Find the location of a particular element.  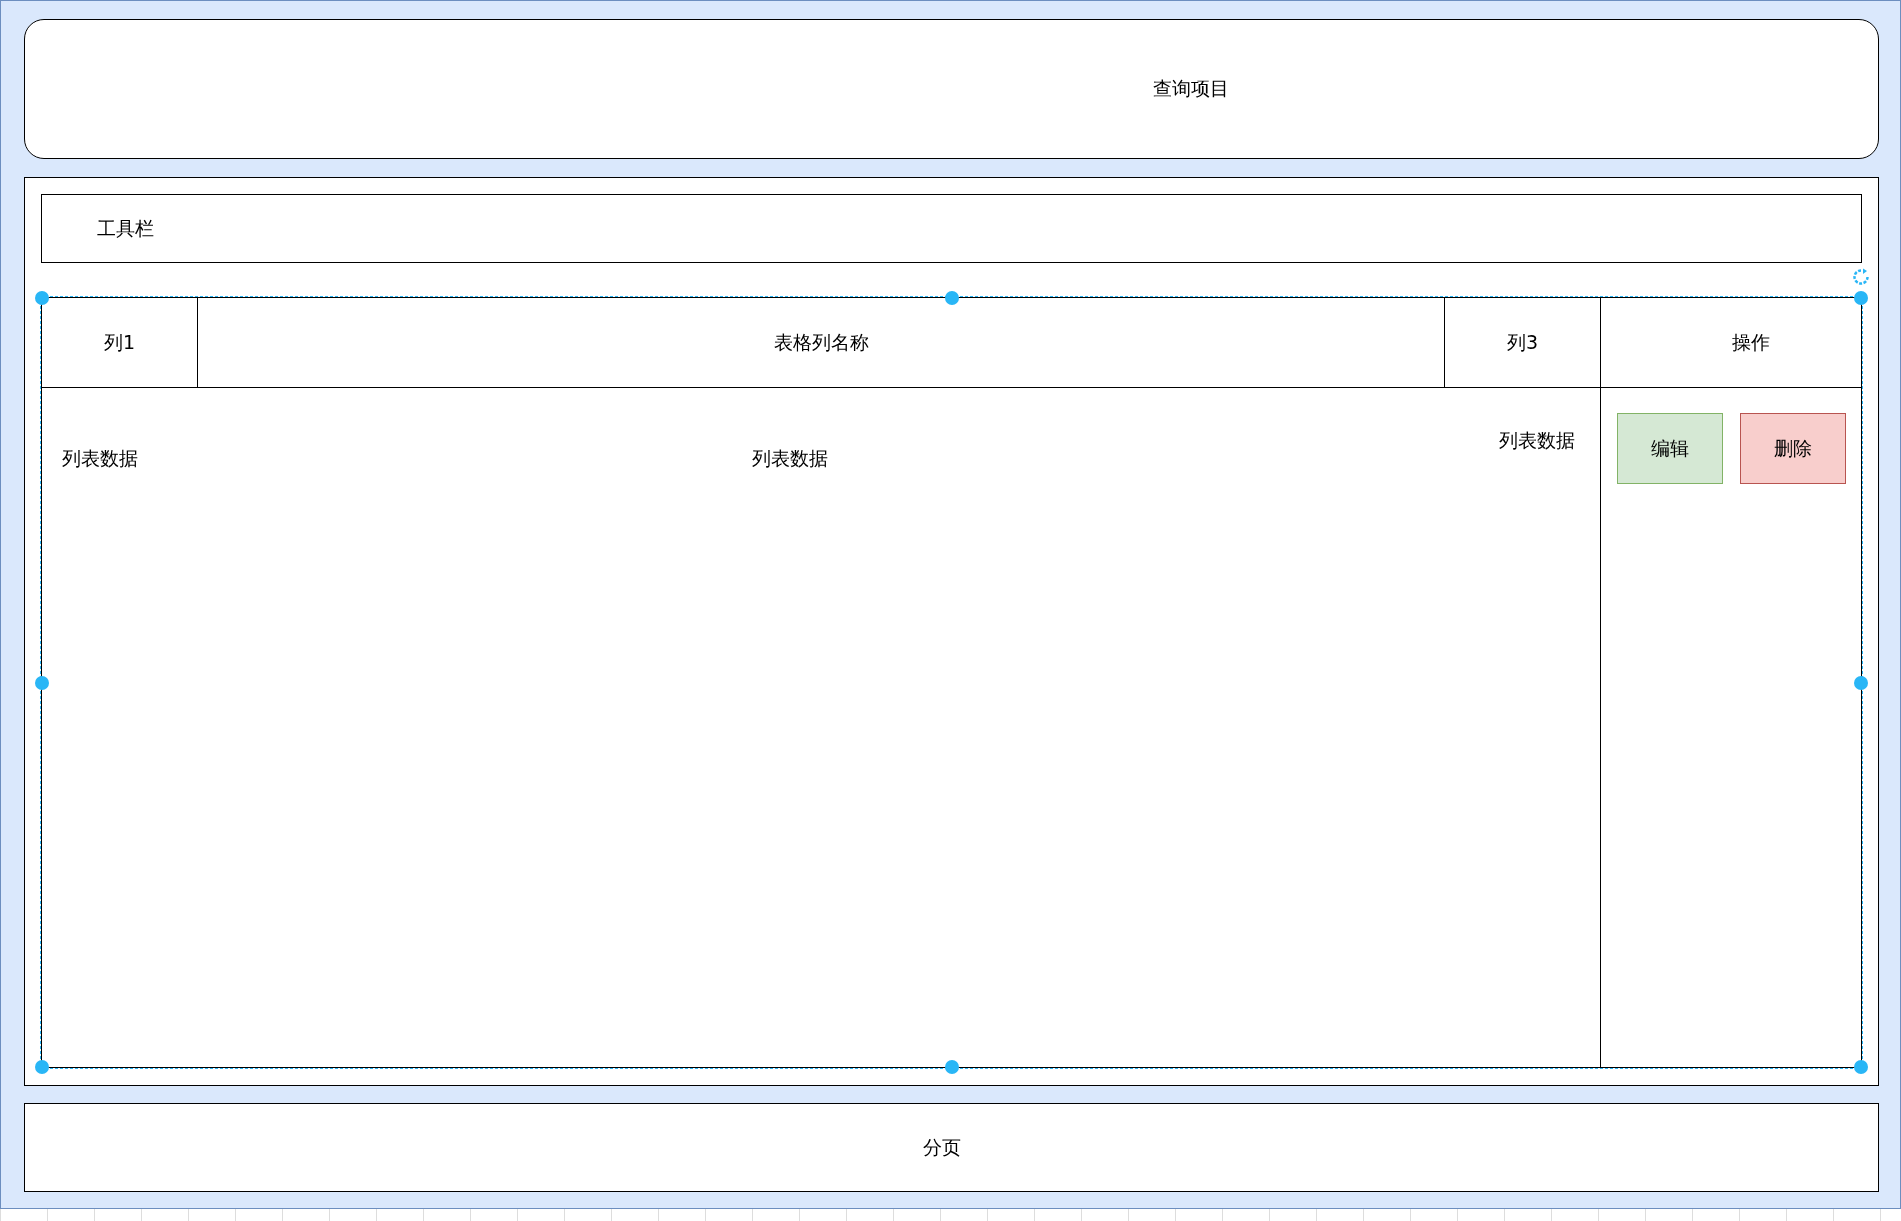

column-header: 表格列名称 is located at coordinates (821, 343).